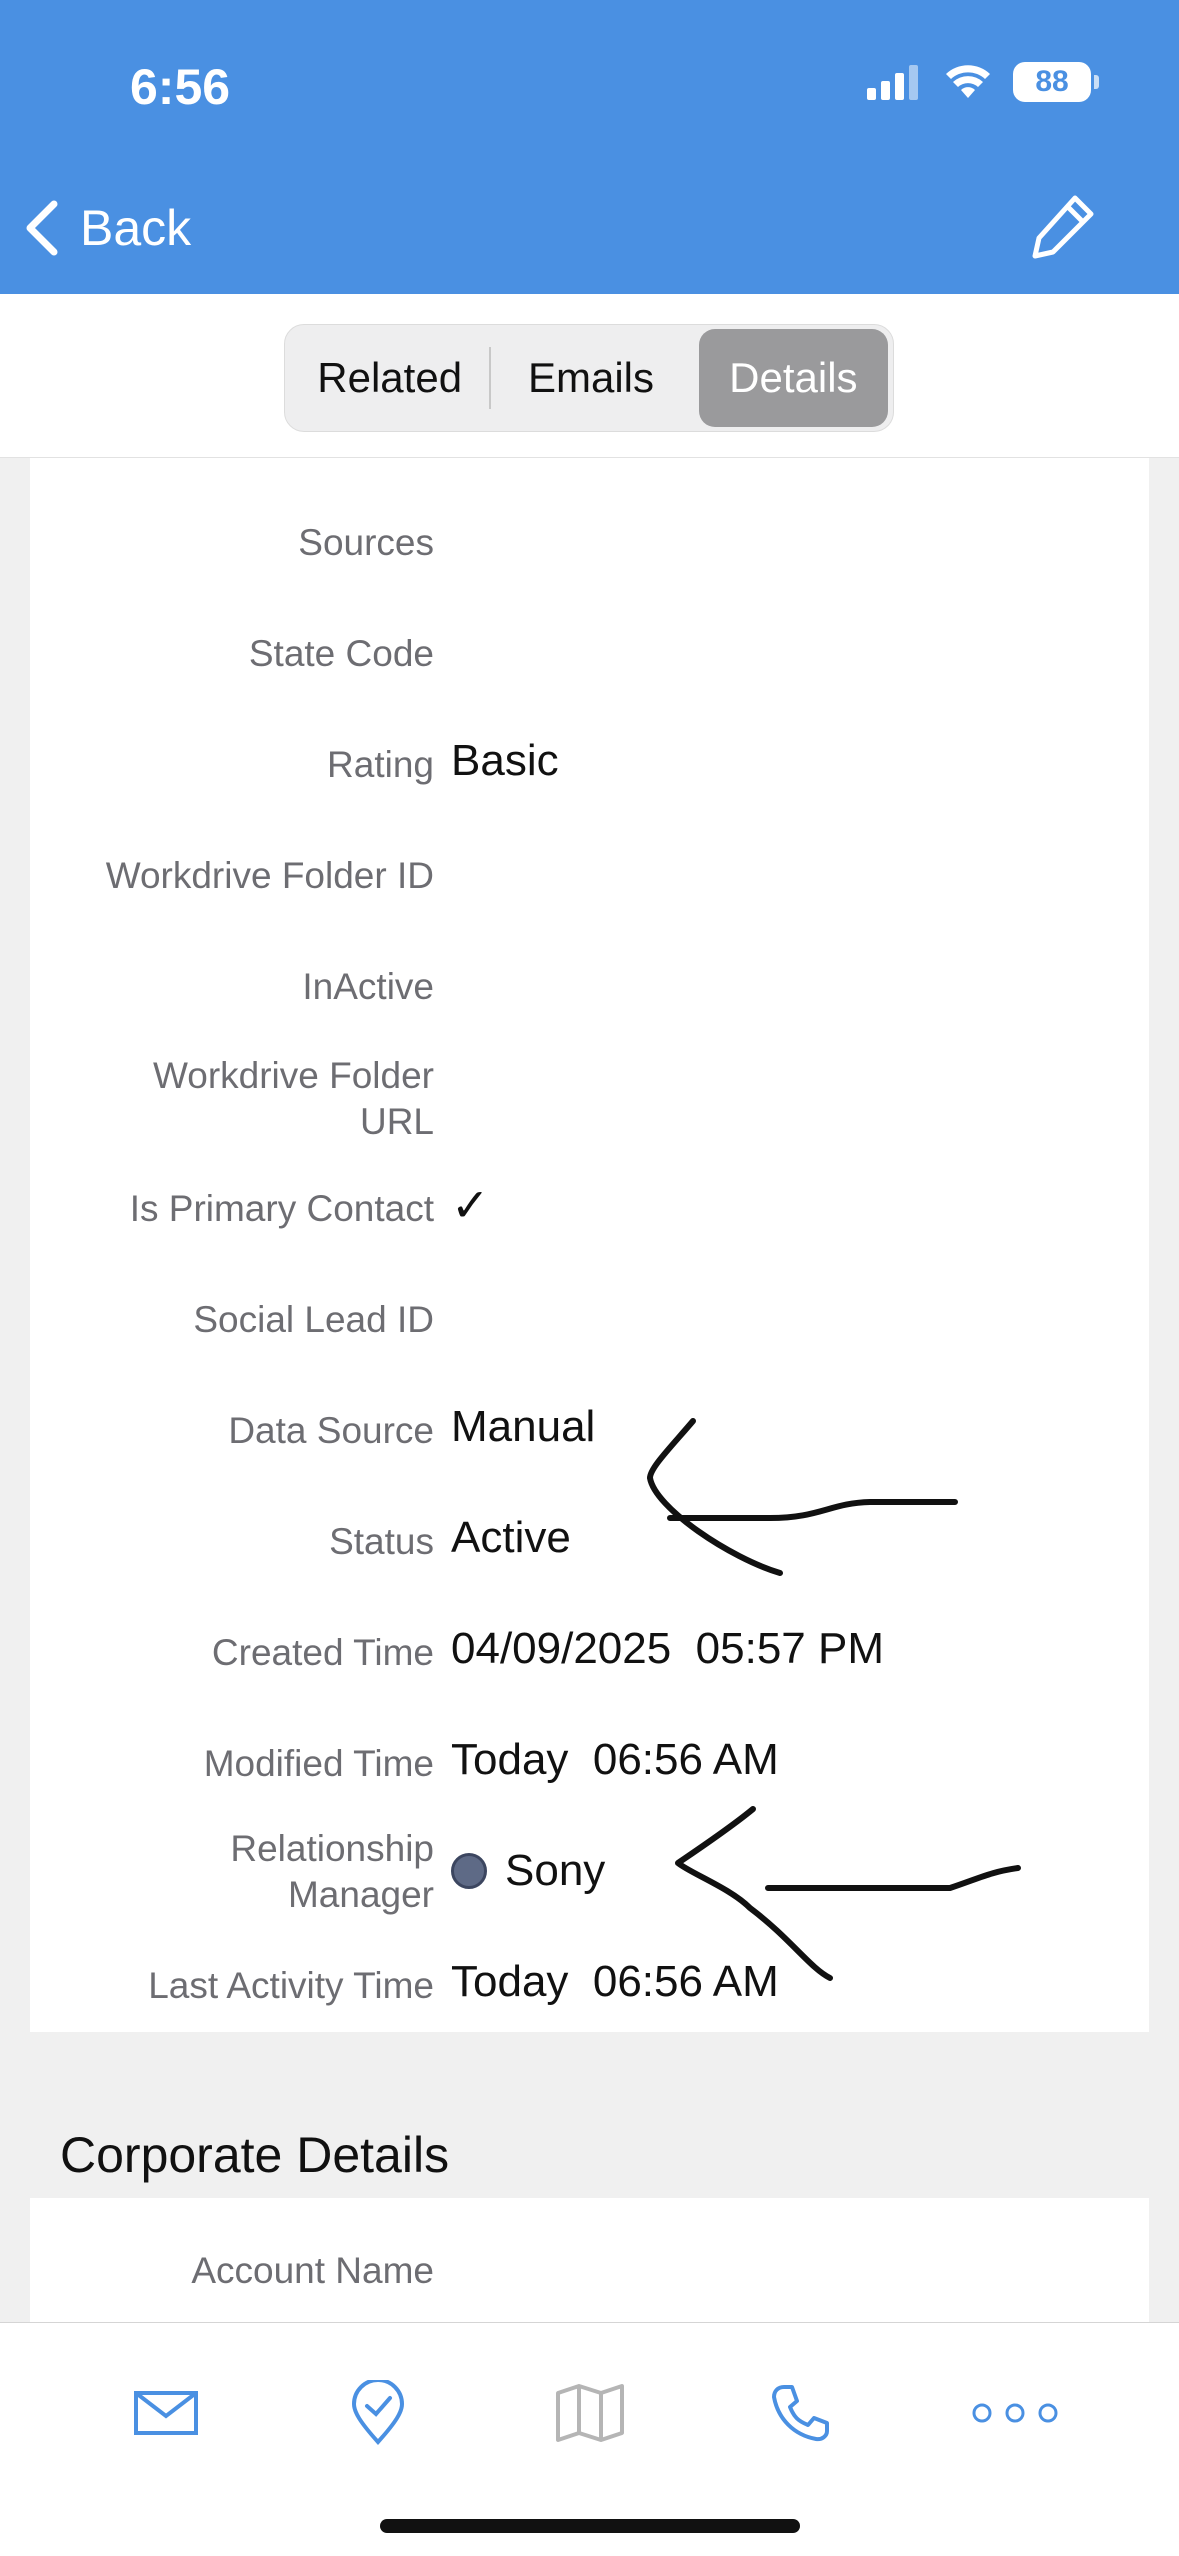 This screenshot has width=1179, height=2556. I want to click on section-title-corporate: Corporate Details, so click(255, 2155).